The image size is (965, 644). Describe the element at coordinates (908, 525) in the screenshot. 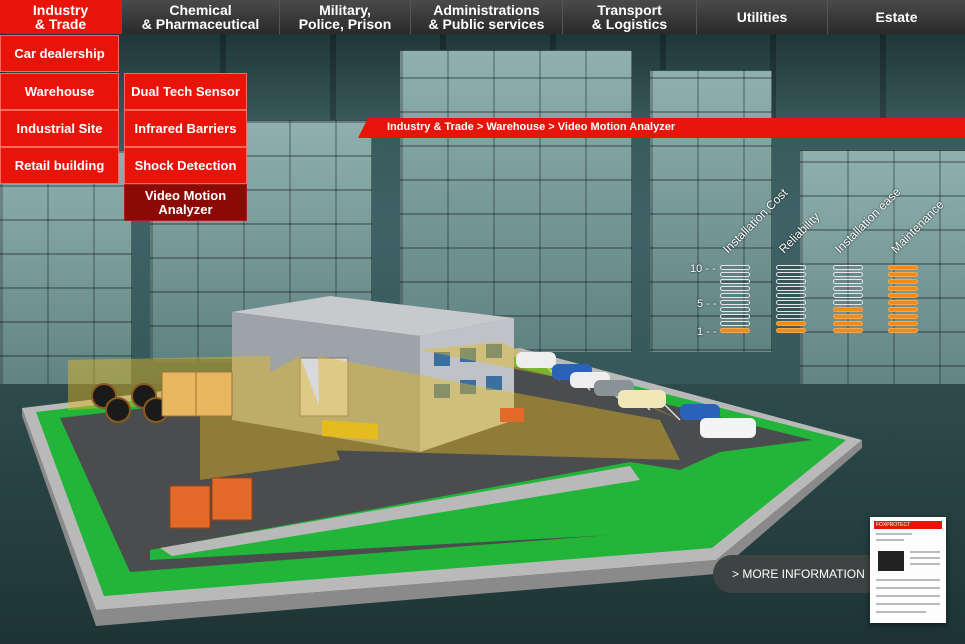

I see `brochure-header: FOXPROTECT` at that location.